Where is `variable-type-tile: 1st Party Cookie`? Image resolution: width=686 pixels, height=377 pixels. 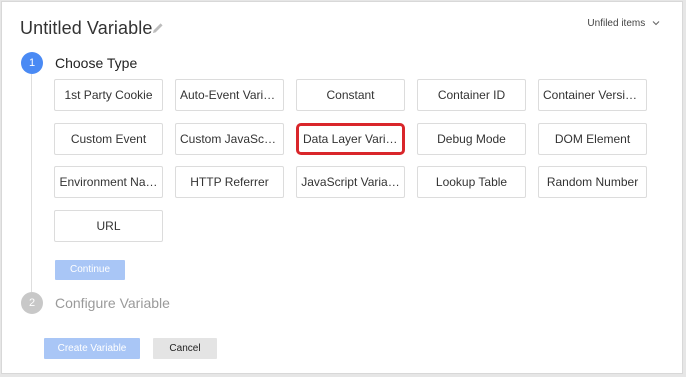
variable-type-tile: 1st Party Cookie is located at coordinates (108, 95).